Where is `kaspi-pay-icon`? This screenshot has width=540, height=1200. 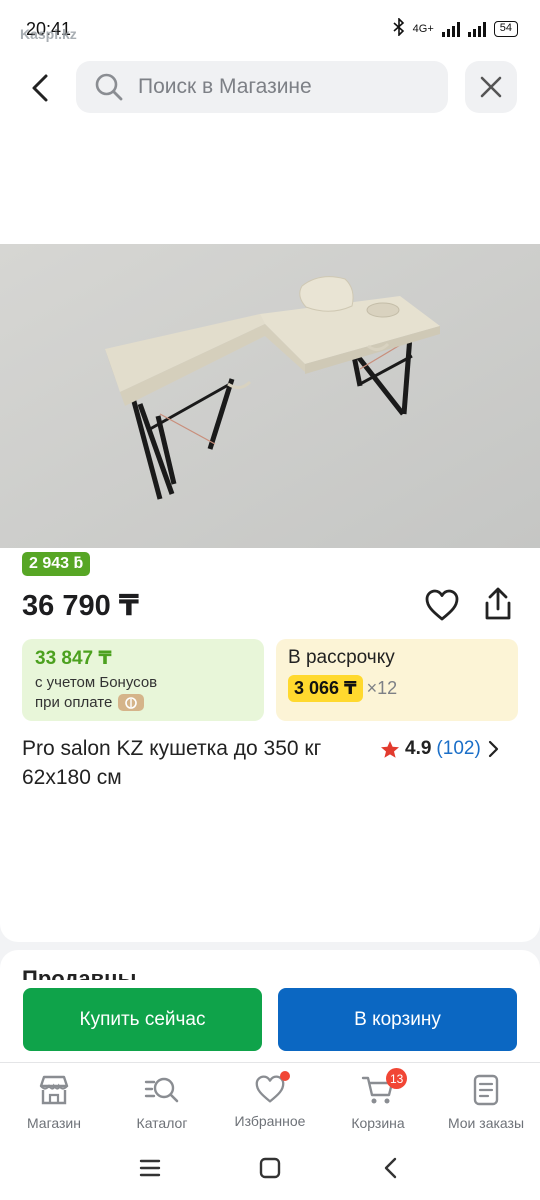
kaspi-pay-icon is located at coordinates (131, 702).